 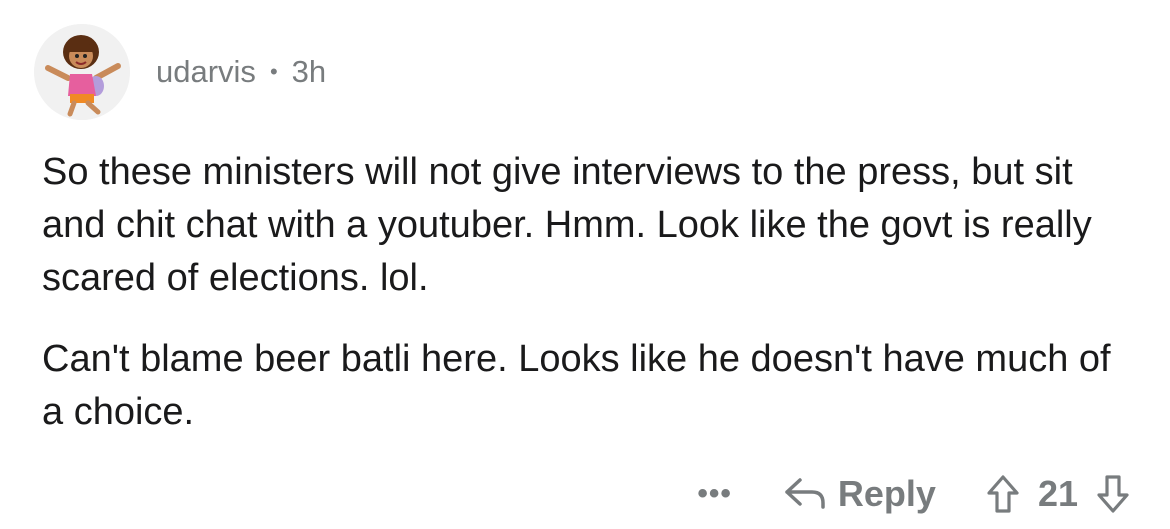 What do you see at coordinates (309, 71) in the screenshot?
I see `comment-age: 3h` at bounding box center [309, 71].